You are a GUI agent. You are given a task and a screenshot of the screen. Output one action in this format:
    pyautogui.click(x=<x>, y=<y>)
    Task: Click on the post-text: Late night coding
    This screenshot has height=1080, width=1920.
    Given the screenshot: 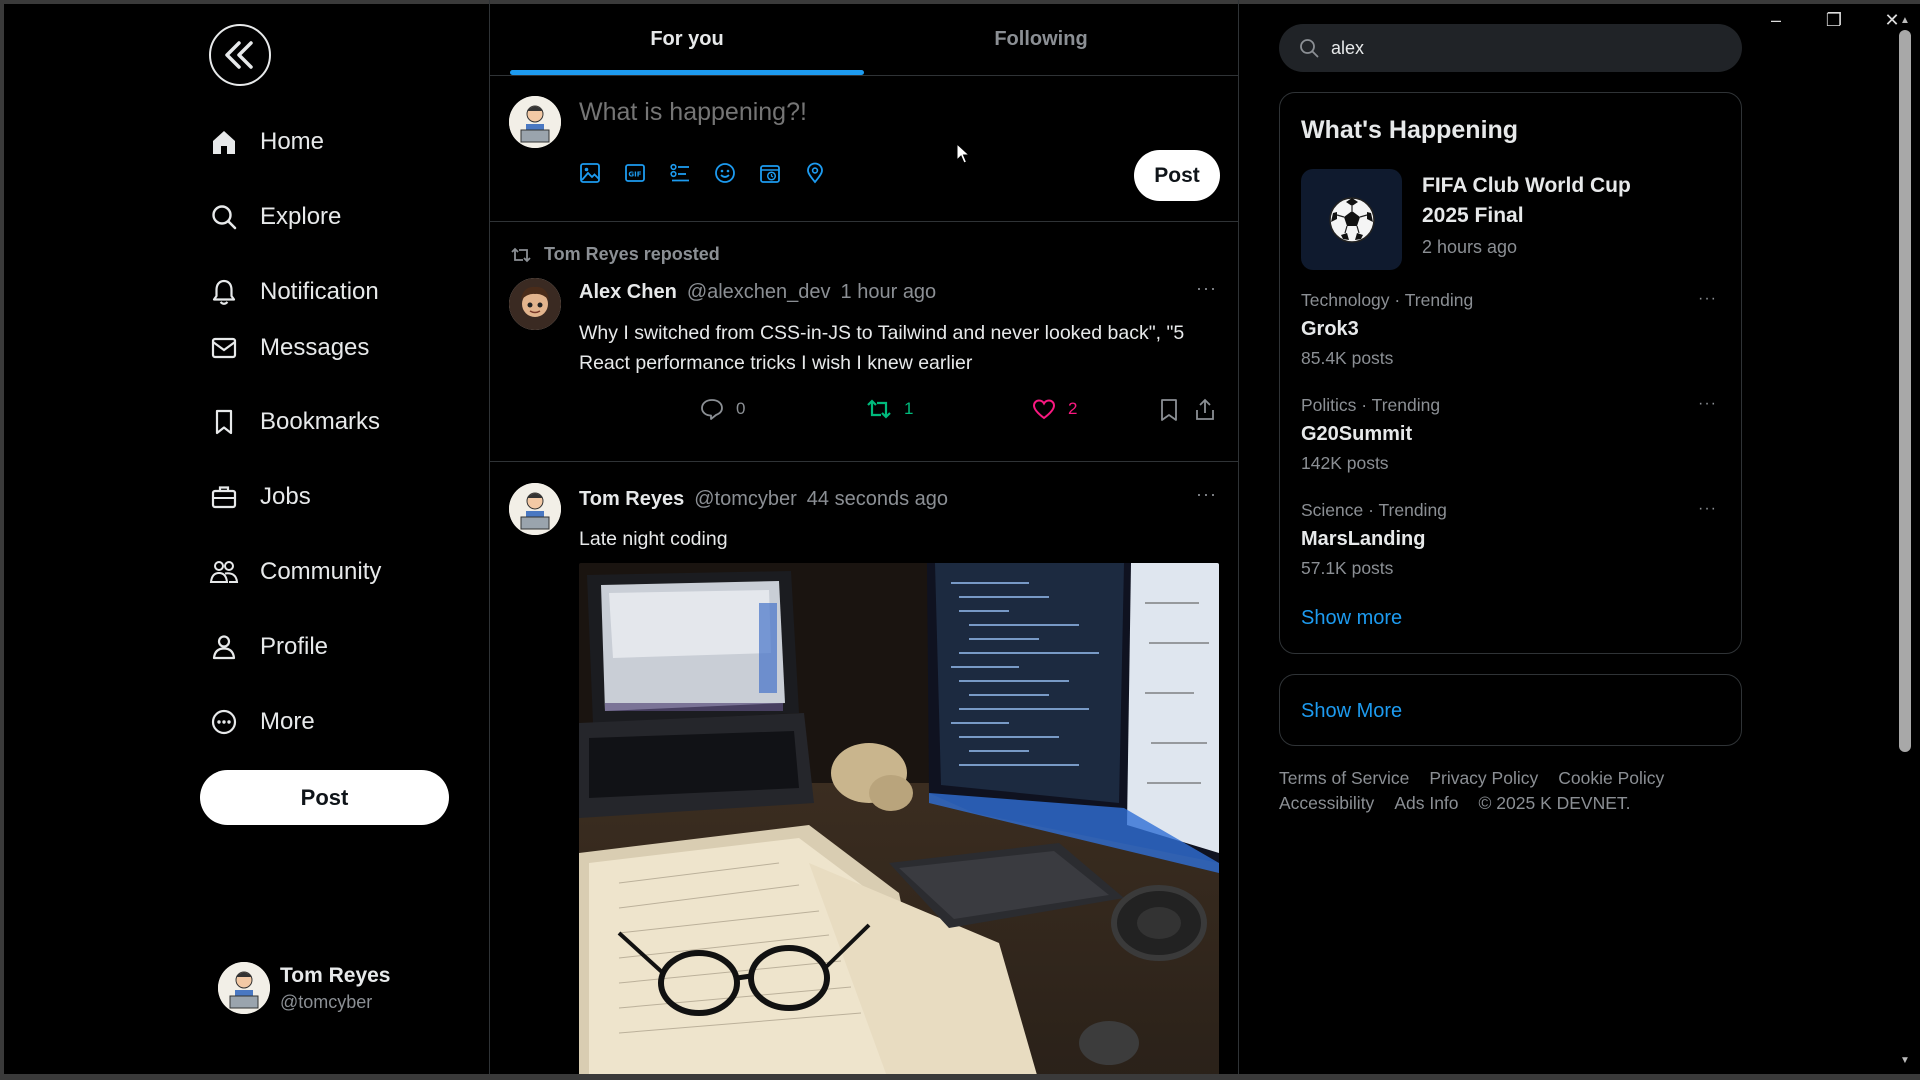 What is the action you would take?
    pyautogui.click(x=653, y=539)
    